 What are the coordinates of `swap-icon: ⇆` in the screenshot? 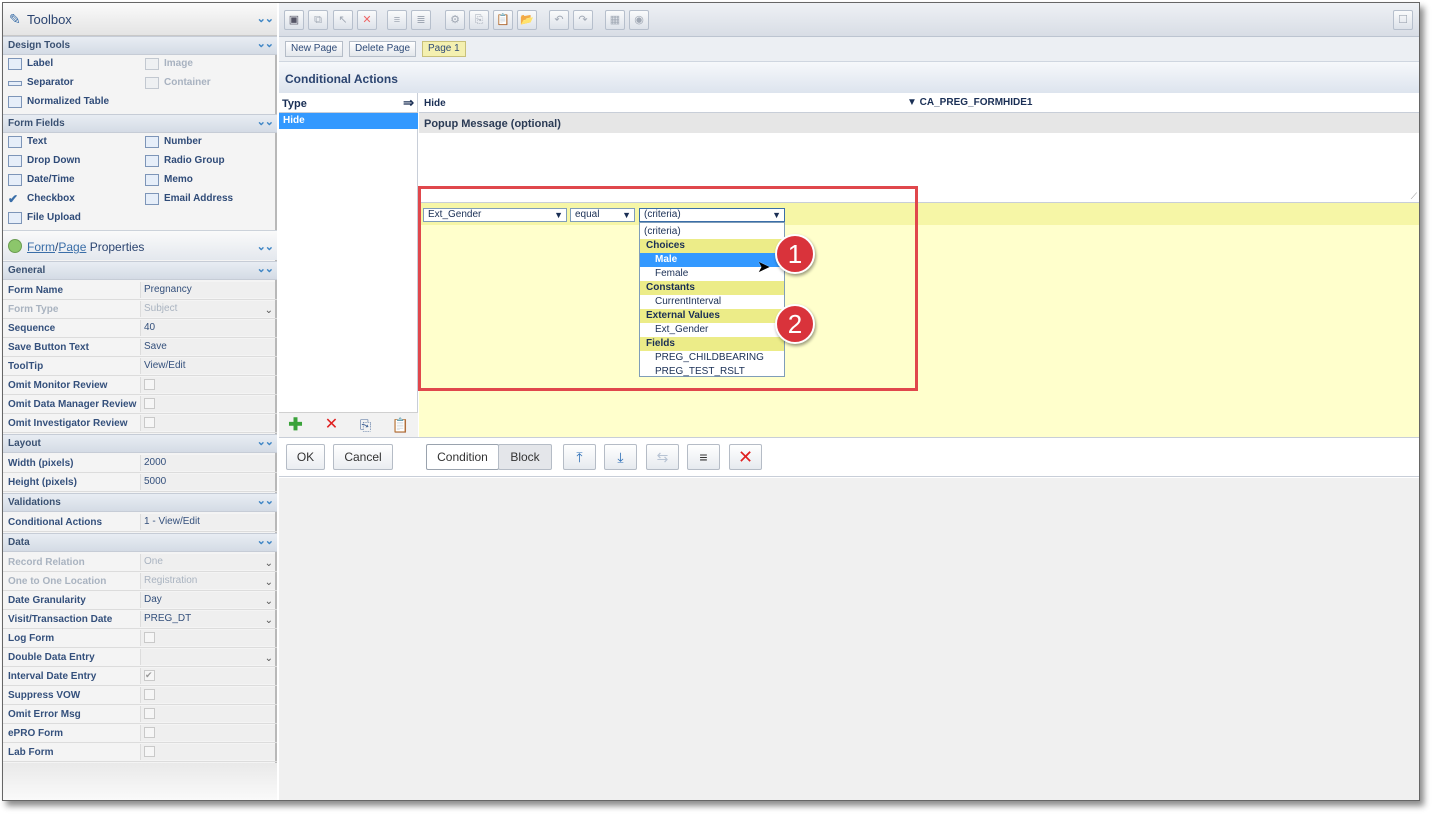 It's located at (662, 457).